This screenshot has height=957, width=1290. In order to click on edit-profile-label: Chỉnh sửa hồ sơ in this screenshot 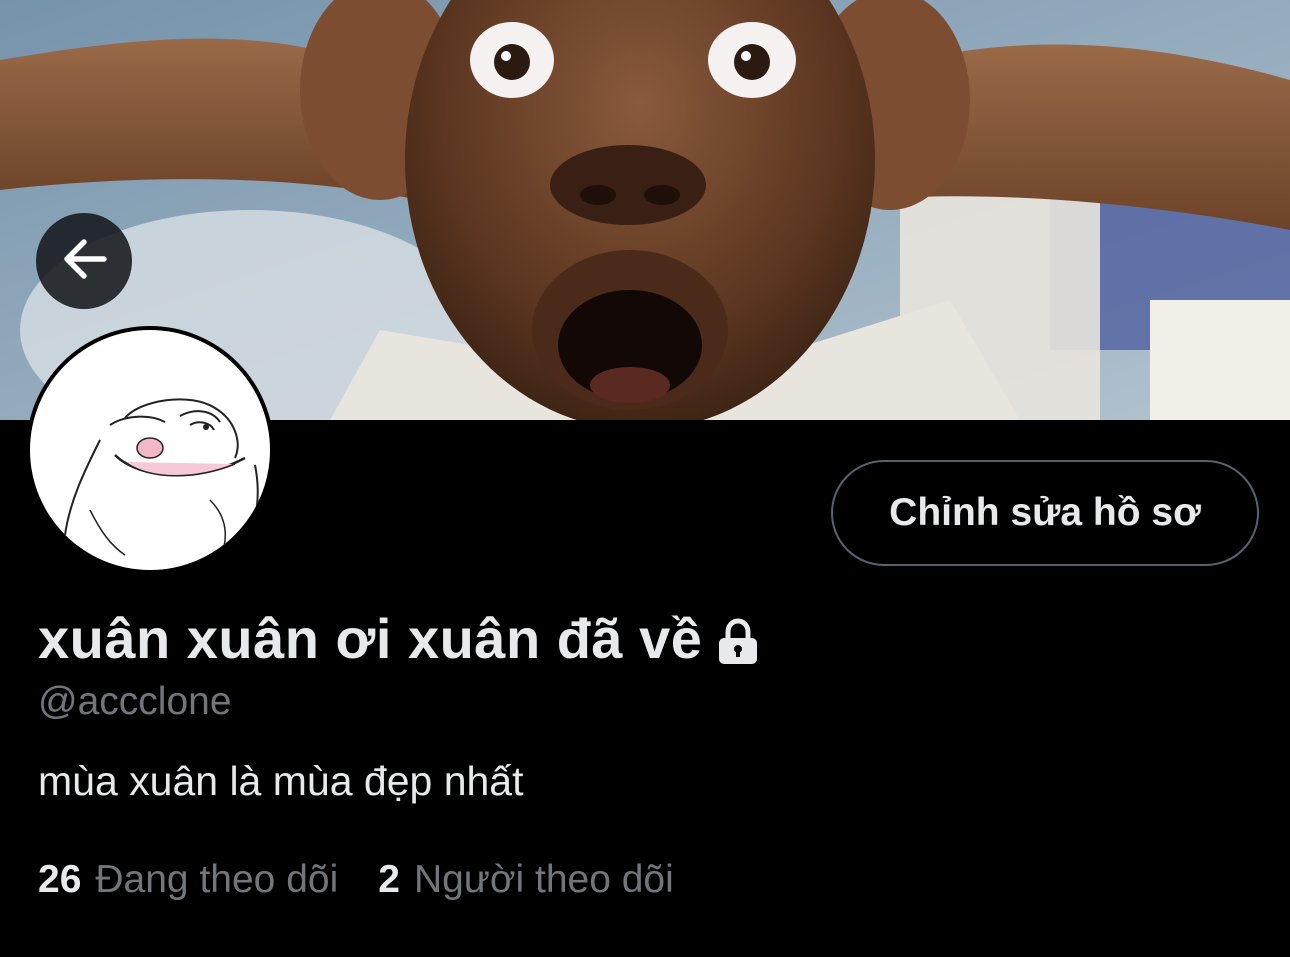, I will do `click(1045, 512)`.